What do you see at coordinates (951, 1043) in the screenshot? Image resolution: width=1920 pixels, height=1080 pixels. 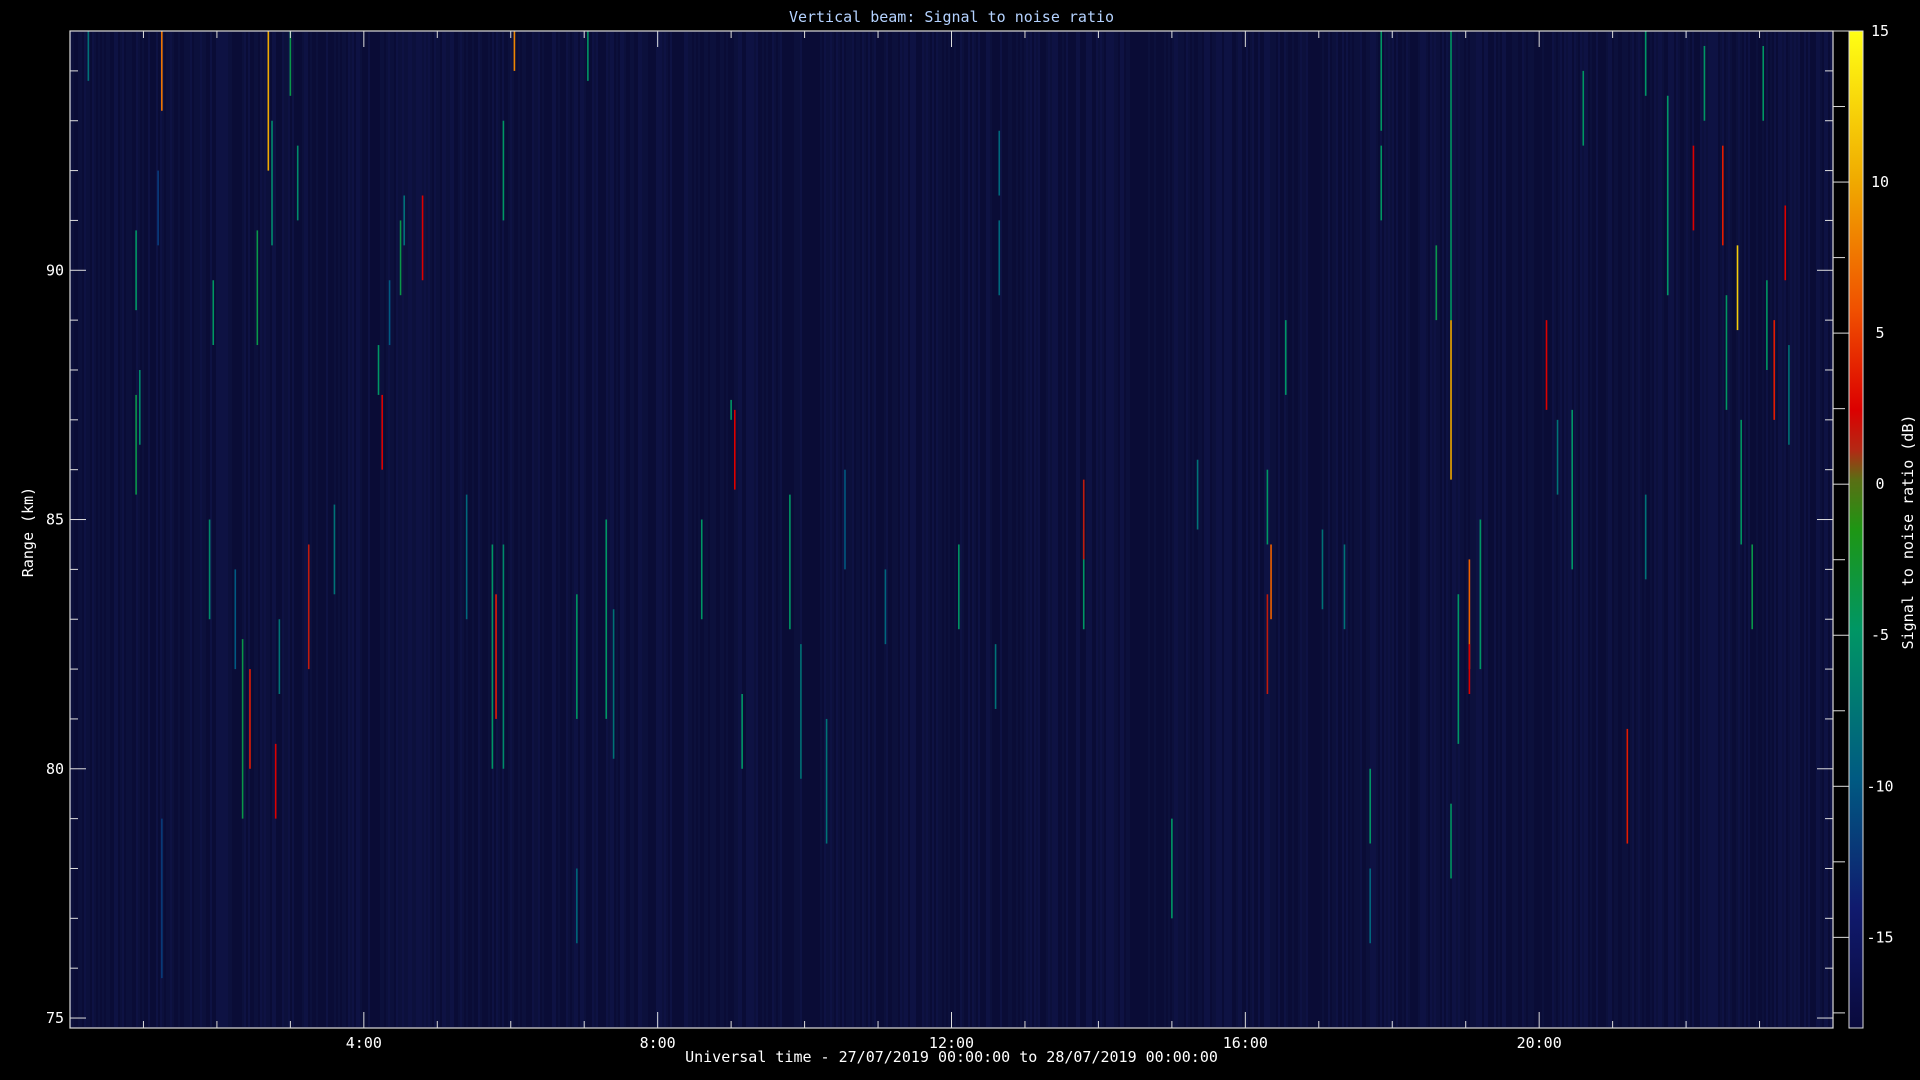 I see `x-tick-label: 12:00` at bounding box center [951, 1043].